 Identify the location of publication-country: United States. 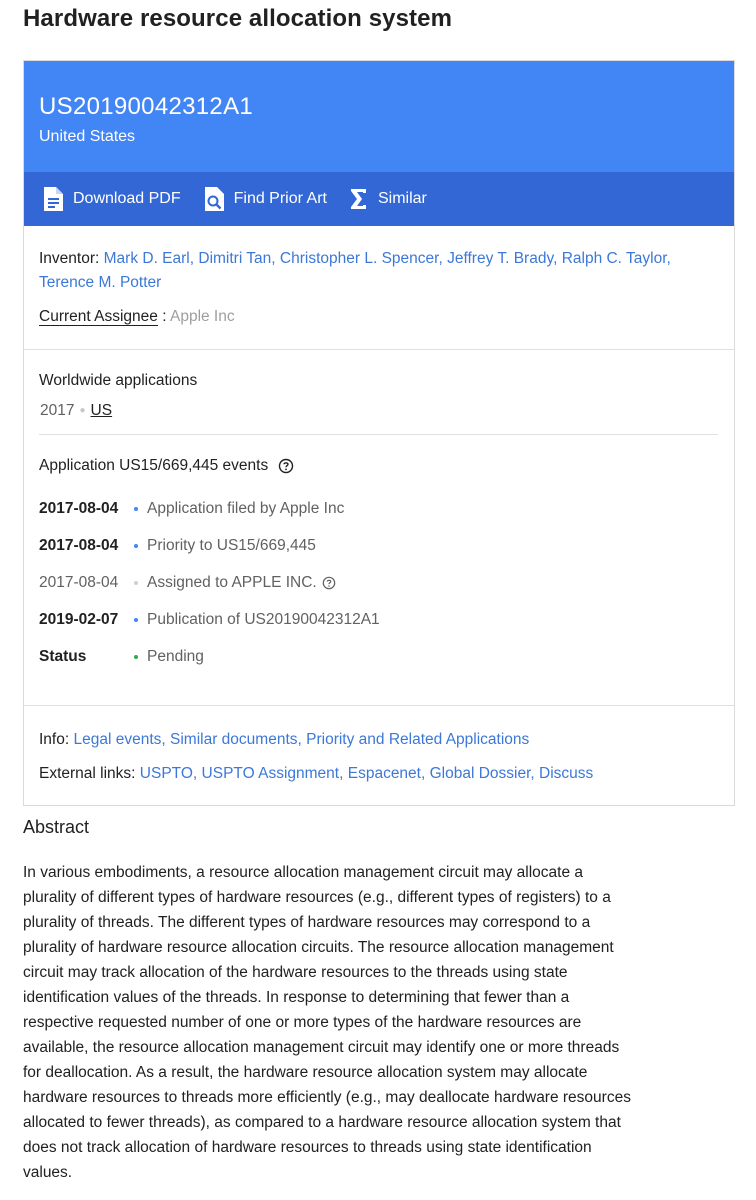
(87, 136).